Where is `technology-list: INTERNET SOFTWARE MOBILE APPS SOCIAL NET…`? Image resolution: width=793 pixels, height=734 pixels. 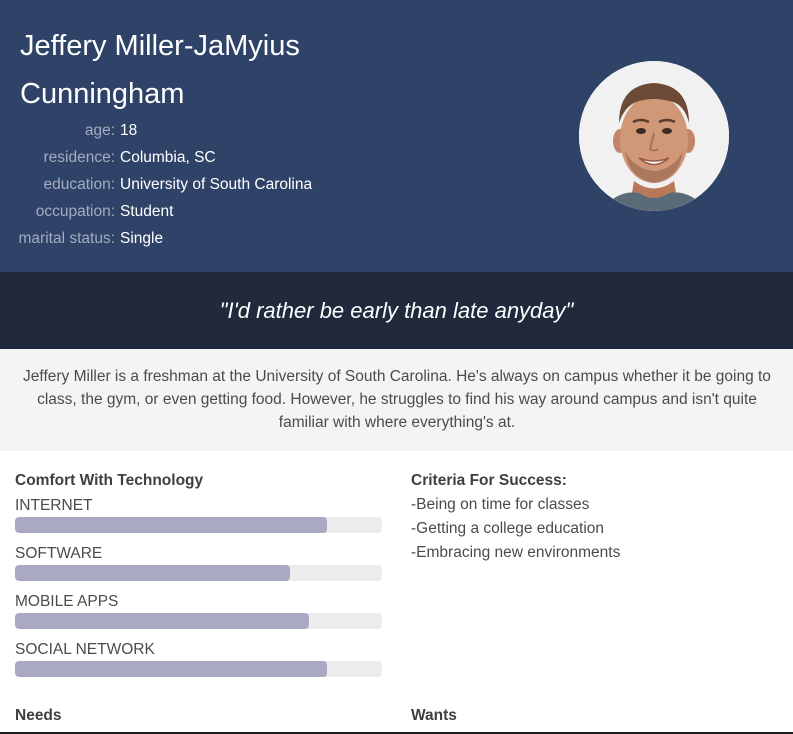 technology-list: INTERNET SOFTWARE MOBILE APPS SOCIAL NET… is located at coordinates (198, 591).